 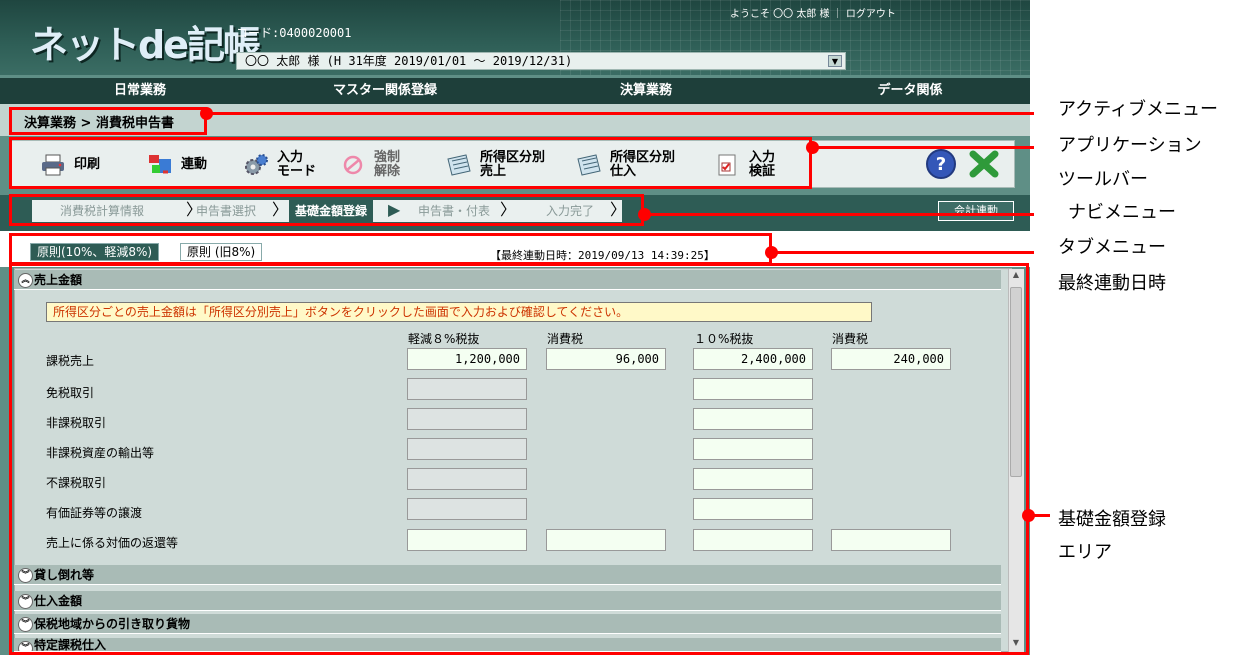 I want to click on app-logo: ネットde記帳, so click(x=145, y=45).